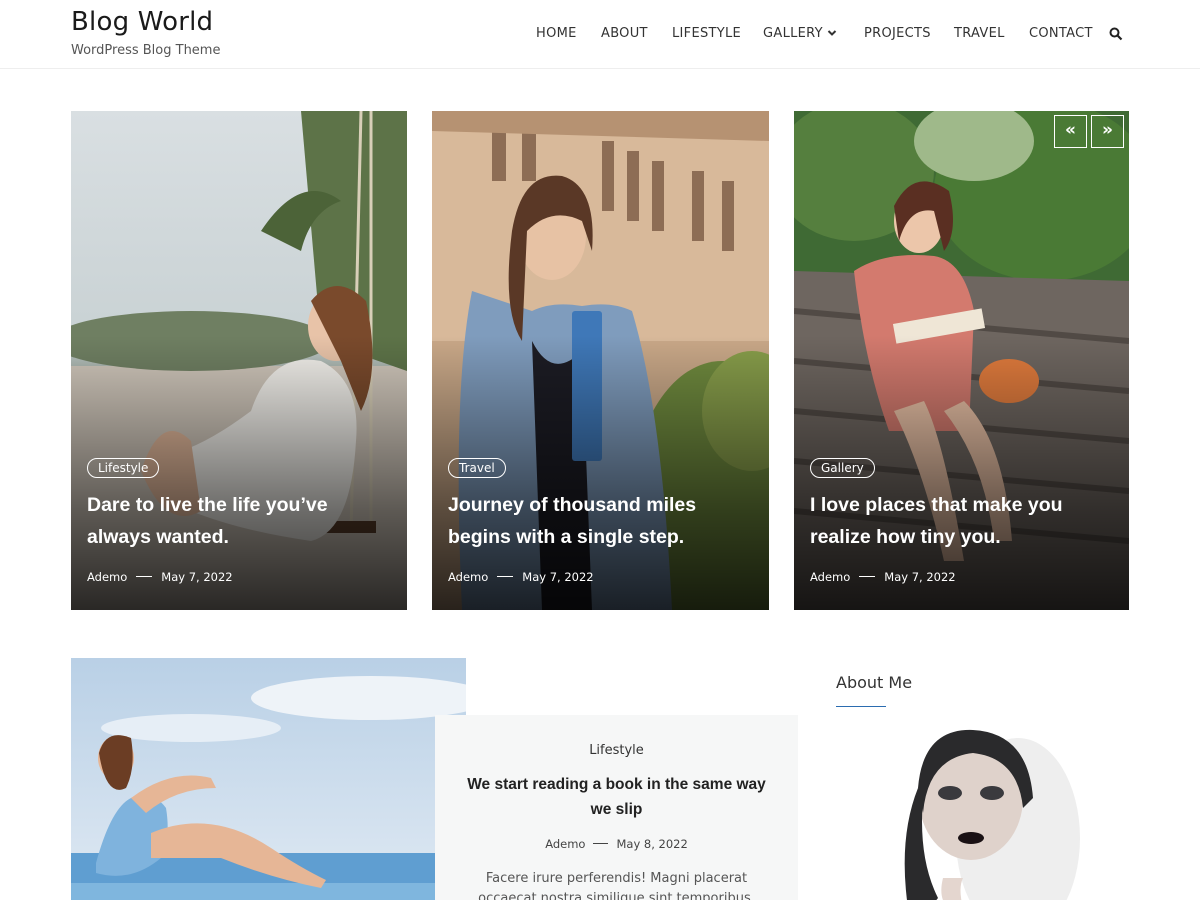 The image size is (1200, 900). I want to click on heading-underline, so click(861, 706).